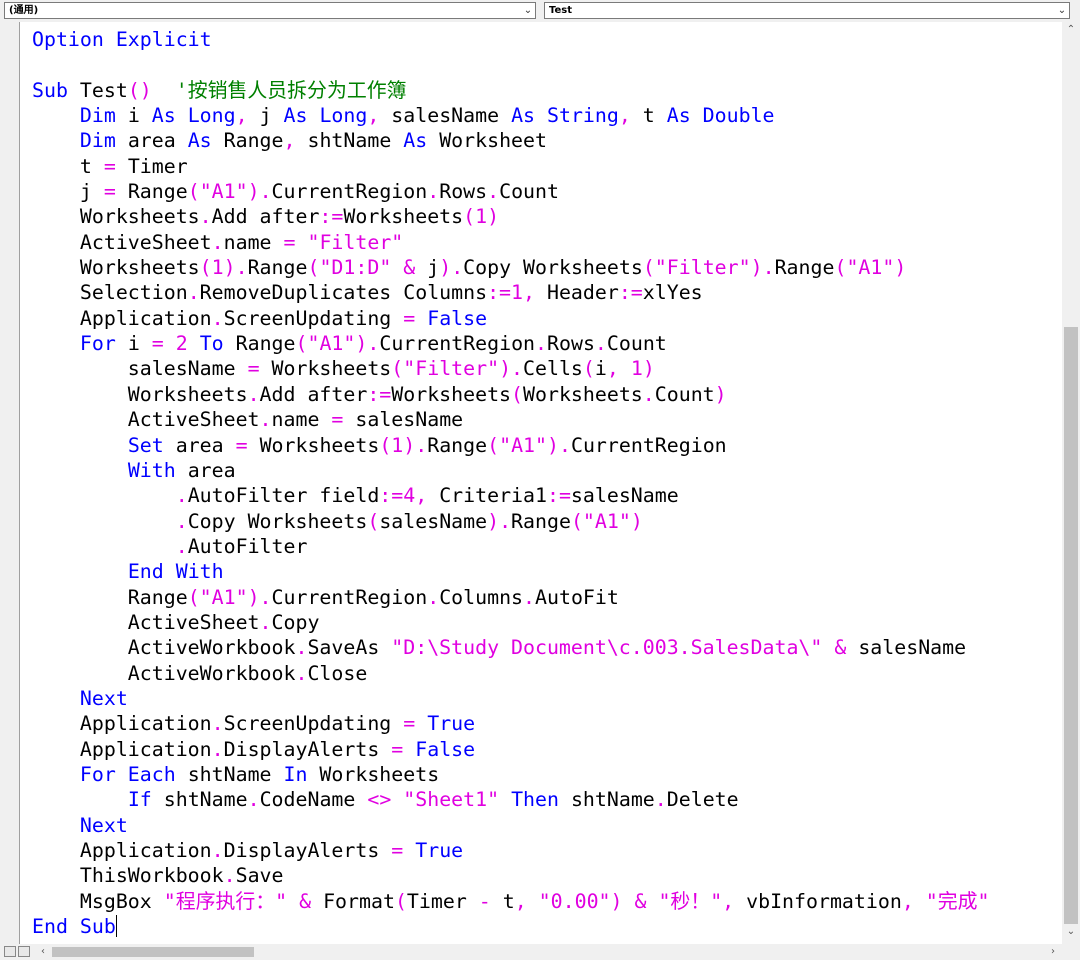  What do you see at coordinates (403, 445) in the screenshot?
I see `code-token: (1).` at bounding box center [403, 445].